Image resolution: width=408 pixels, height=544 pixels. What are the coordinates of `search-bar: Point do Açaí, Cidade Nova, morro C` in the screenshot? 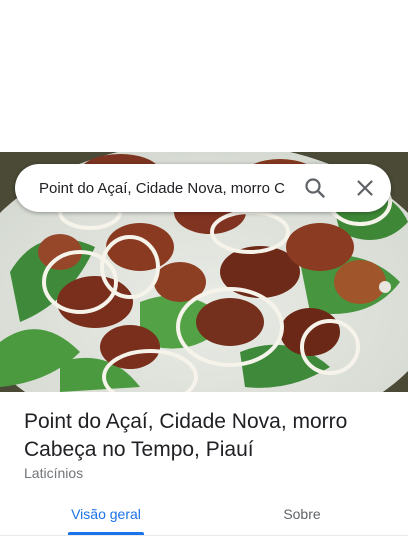 It's located at (203, 188).